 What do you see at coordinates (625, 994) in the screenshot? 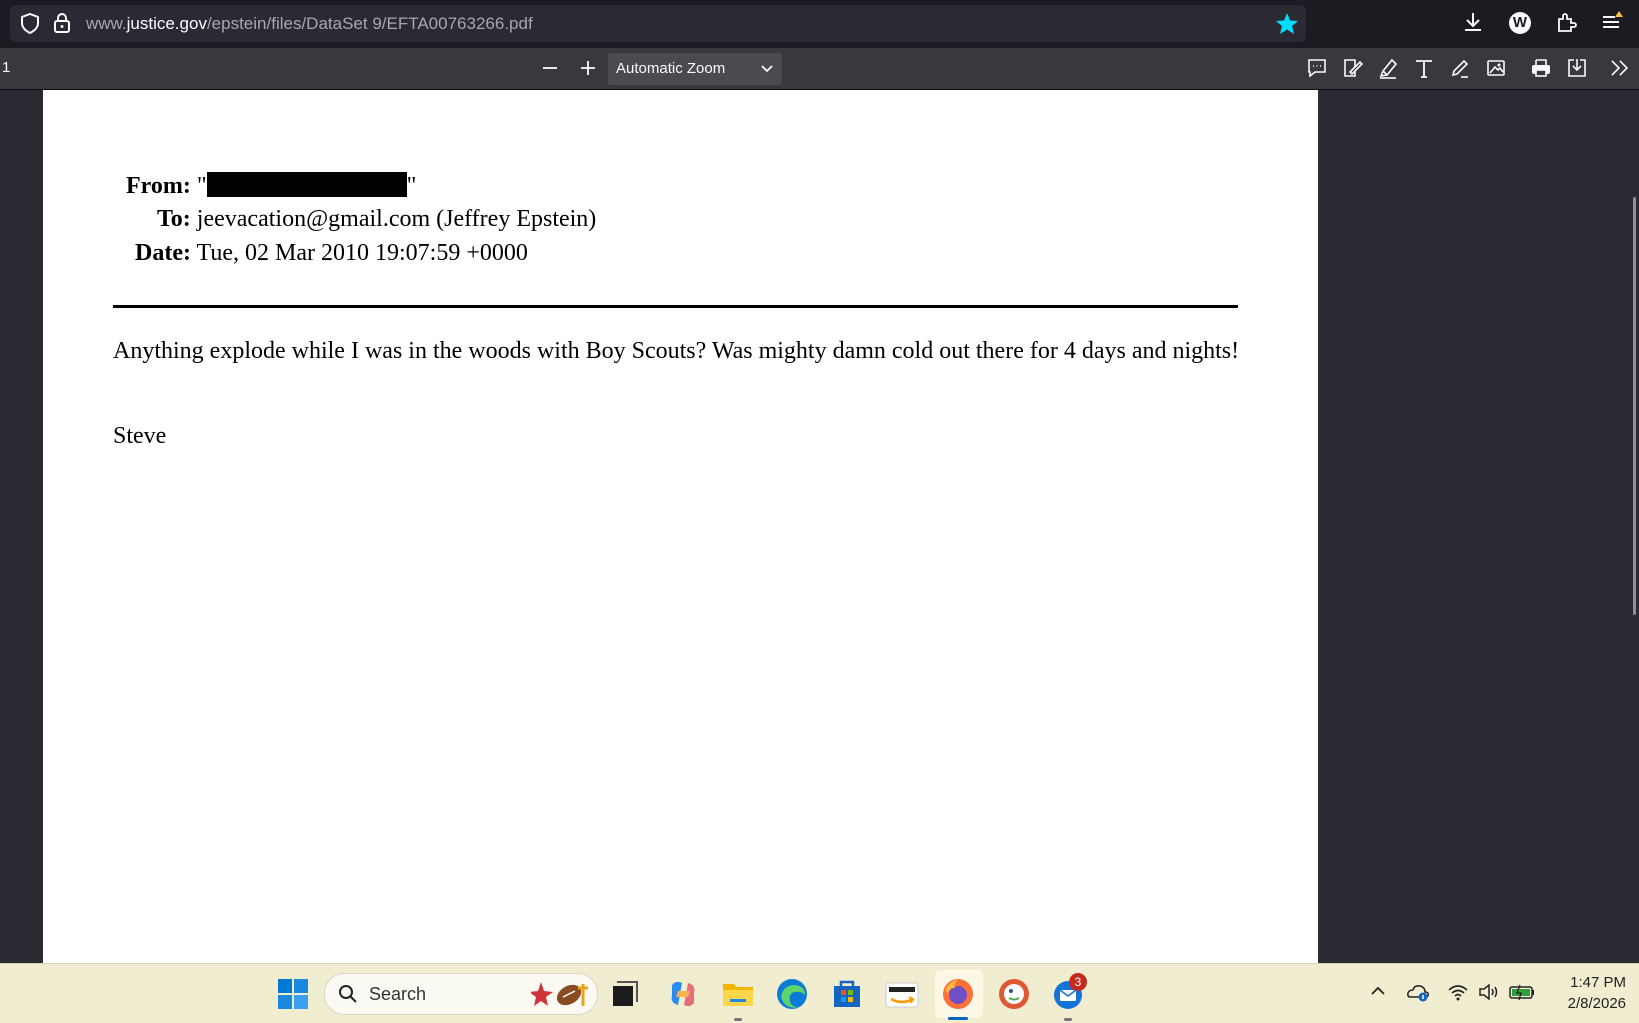
I see `task-view-icon` at bounding box center [625, 994].